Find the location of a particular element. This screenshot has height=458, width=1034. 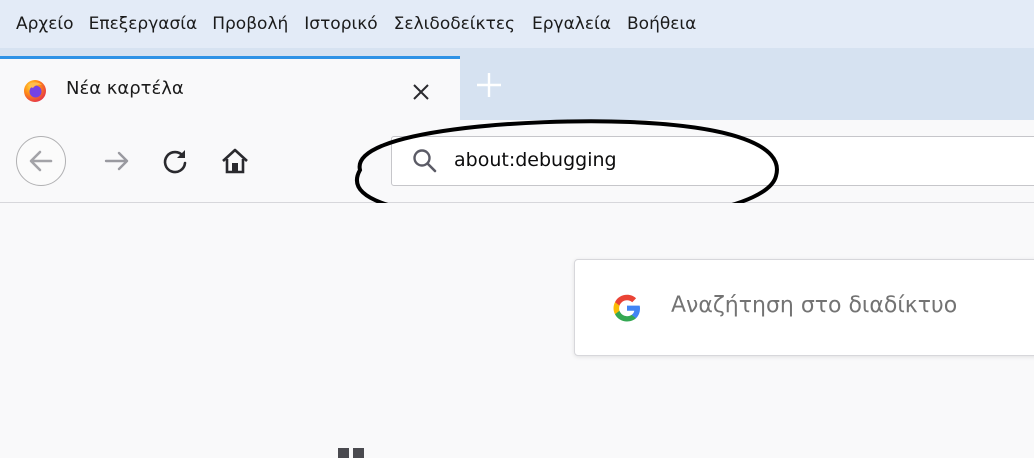

home-icon is located at coordinates (235, 161).